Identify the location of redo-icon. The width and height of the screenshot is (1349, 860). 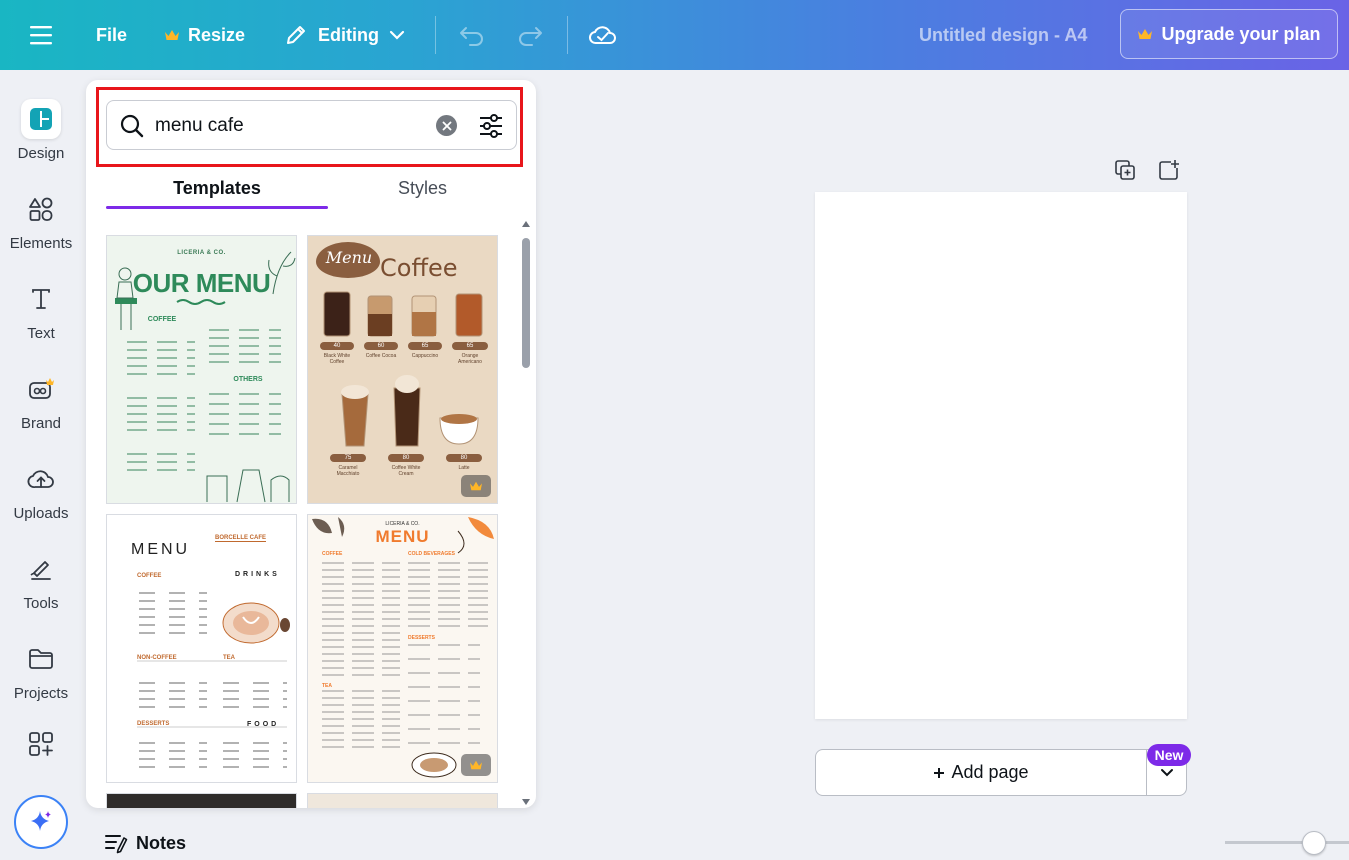
(530, 36).